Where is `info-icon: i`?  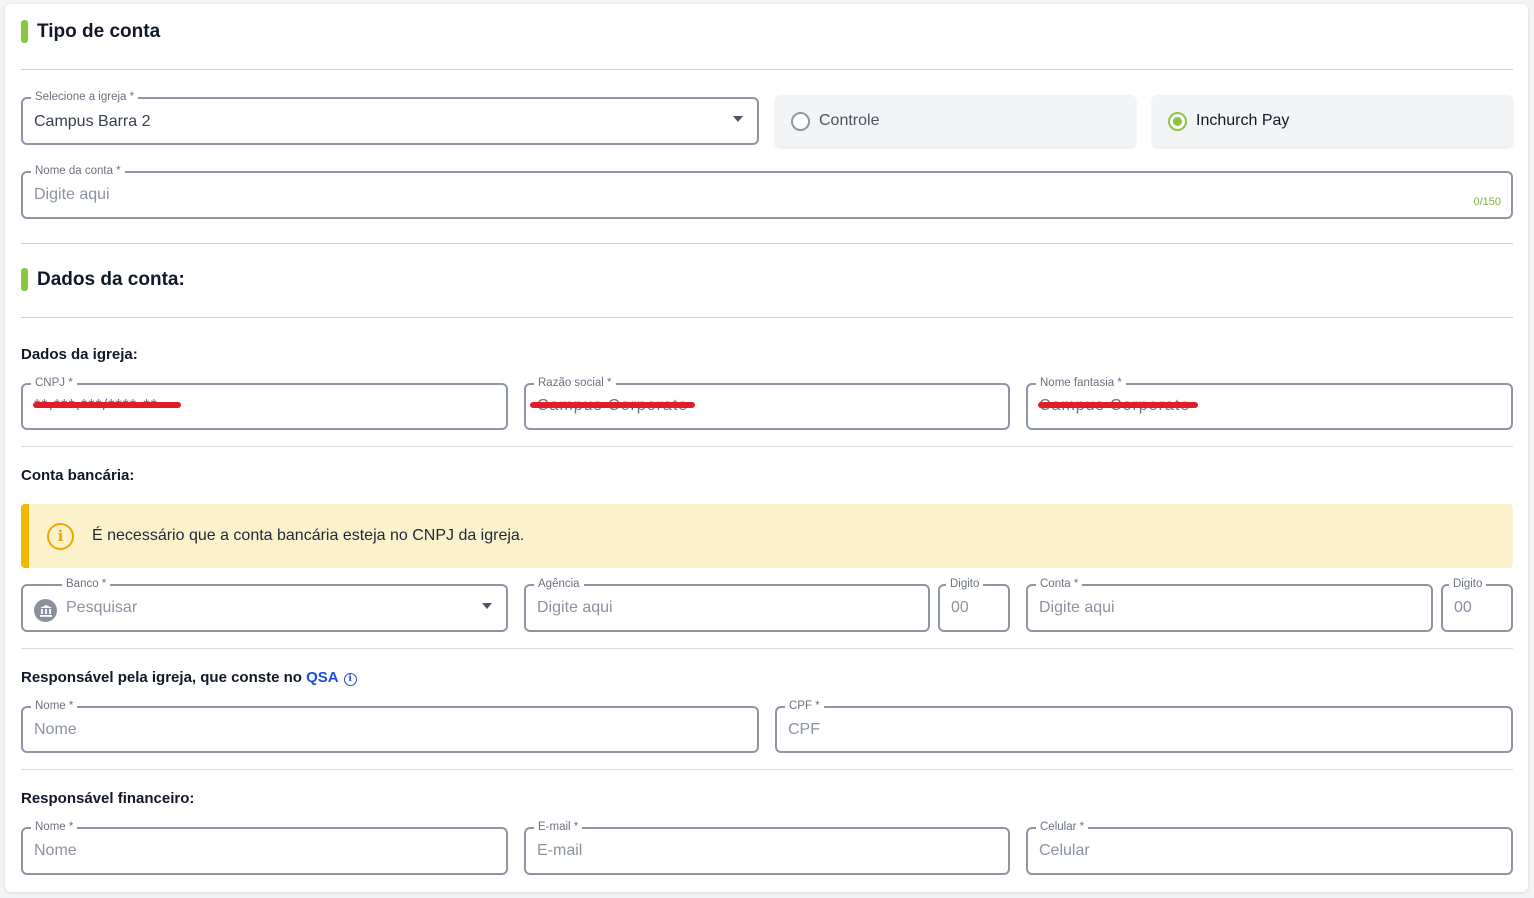 info-icon: i is located at coordinates (350, 679).